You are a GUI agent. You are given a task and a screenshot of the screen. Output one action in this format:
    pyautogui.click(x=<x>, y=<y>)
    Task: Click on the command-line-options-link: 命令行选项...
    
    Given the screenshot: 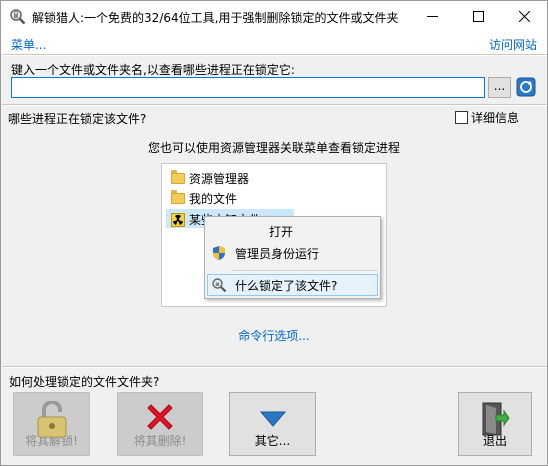 What is the action you would take?
    pyautogui.click(x=274, y=335)
    